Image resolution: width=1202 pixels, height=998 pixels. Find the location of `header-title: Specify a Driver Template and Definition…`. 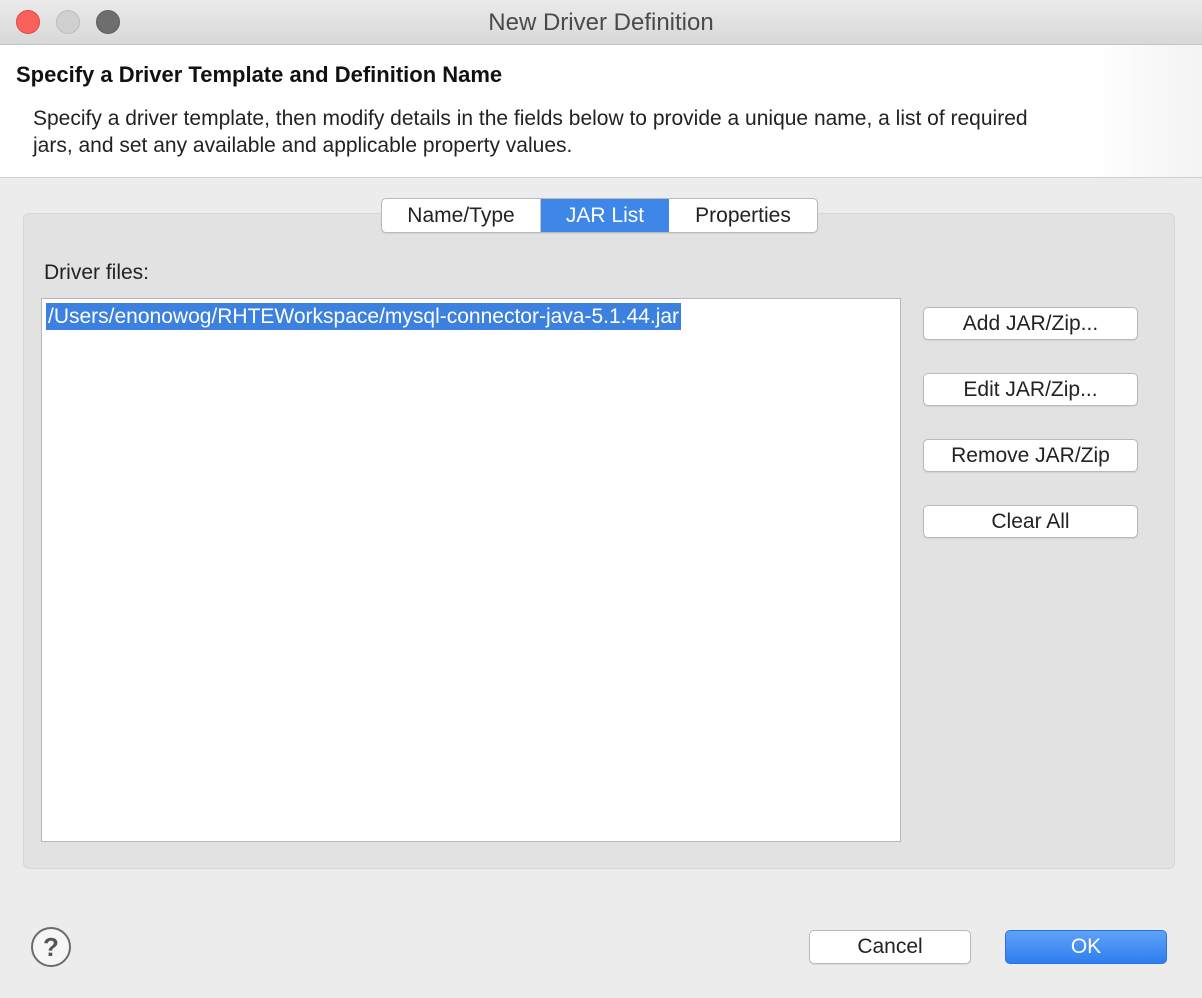

header-title: Specify a Driver Template and Definition… is located at coordinates (259, 74).